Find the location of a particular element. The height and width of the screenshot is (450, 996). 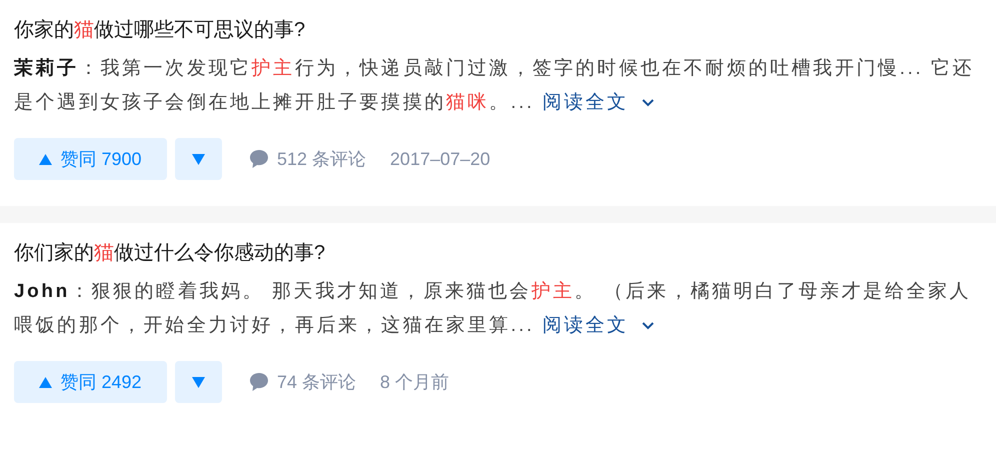

answer-excerpt: John：狠狠的瞪着我妈。 那天我才知道，原来猫也会 护主。 （后来，橘猫明白了母亲才是给全家人喂饭的那个，开始全力讨好，再后来，这猫在家里算... 阅读全文 is located at coordinates (493, 309).